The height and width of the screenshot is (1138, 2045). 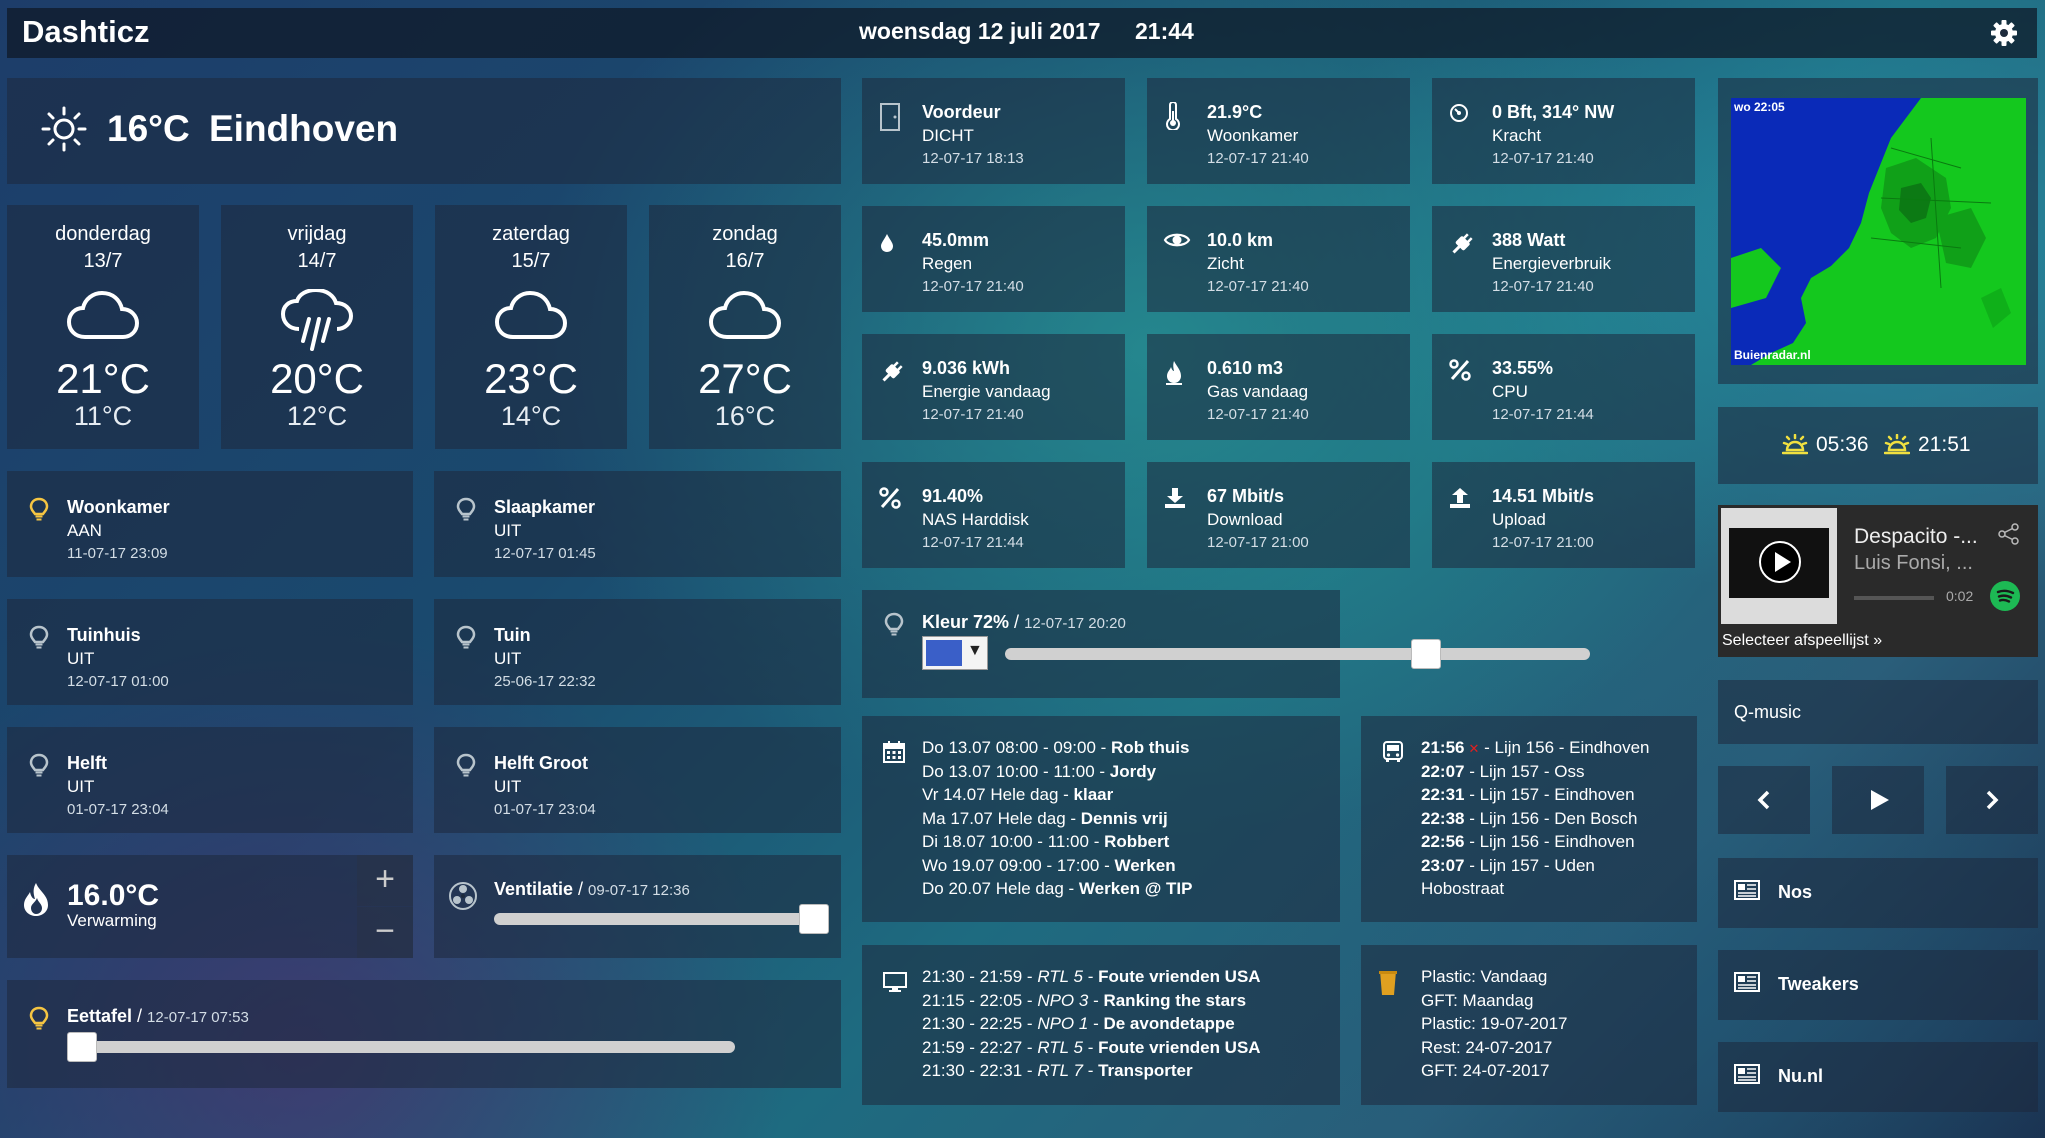 What do you see at coordinates (385, 932) in the screenshot?
I see `heating-minus-button: −` at bounding box center [385, 932].